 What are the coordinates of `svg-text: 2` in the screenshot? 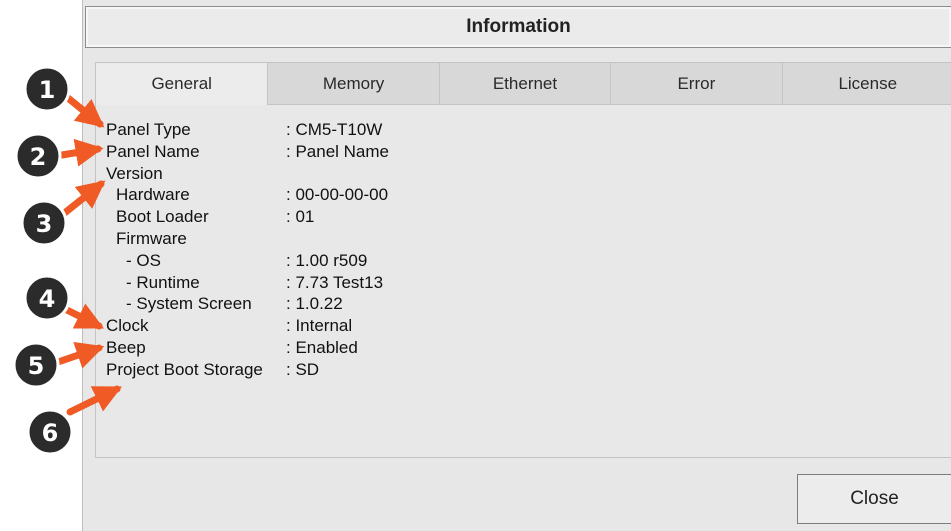 It's located at (38, 157).